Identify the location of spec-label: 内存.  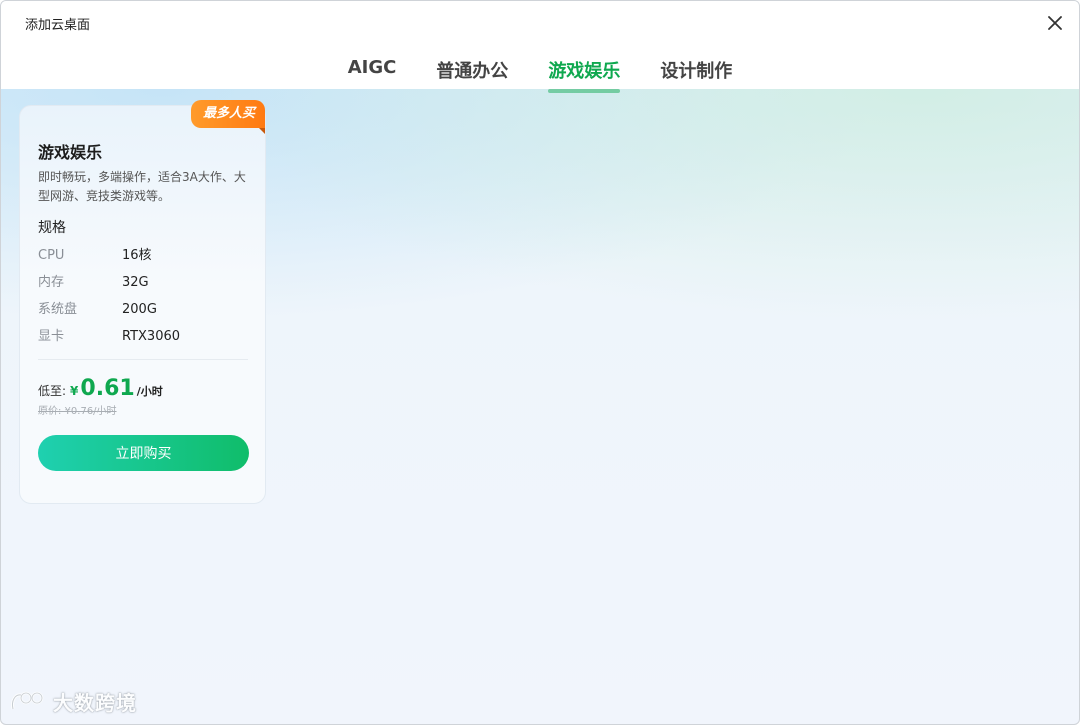
(51, 282).